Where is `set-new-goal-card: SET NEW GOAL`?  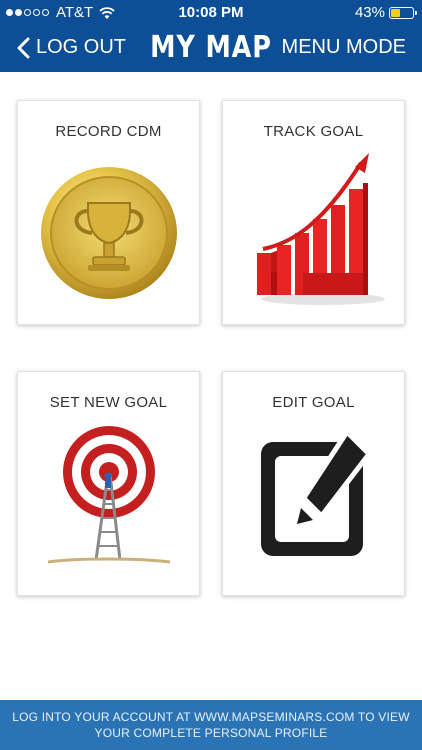 set-new-goal-card: SET NEW GOAL is located at coordinates (108, 483).